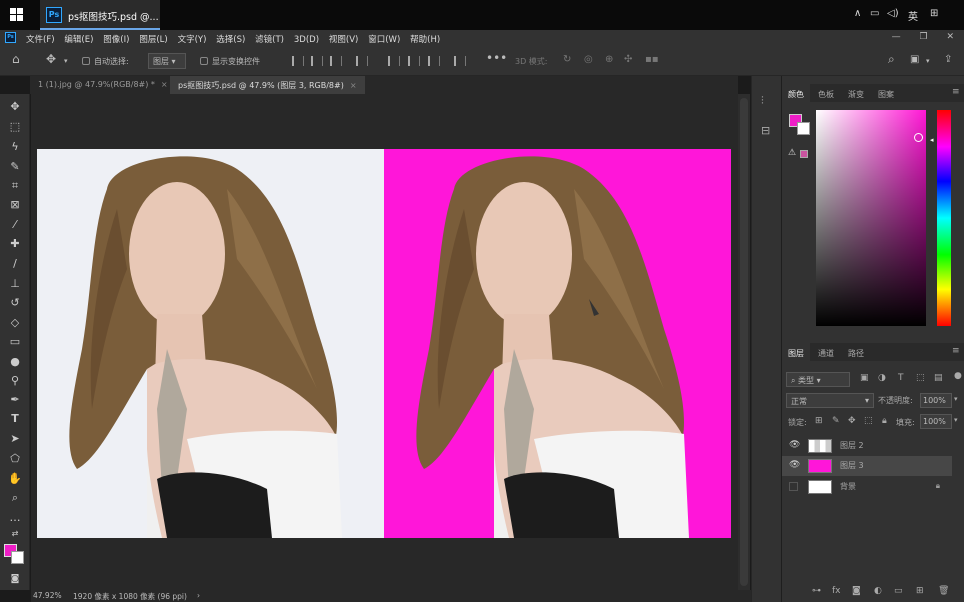 The width and height of the screenshot is (964, 602). What do you see at coordinates (51, 59) in the screenshot?
I see `move-tool-options-icon: ✥` at bounding box center [51, 59].